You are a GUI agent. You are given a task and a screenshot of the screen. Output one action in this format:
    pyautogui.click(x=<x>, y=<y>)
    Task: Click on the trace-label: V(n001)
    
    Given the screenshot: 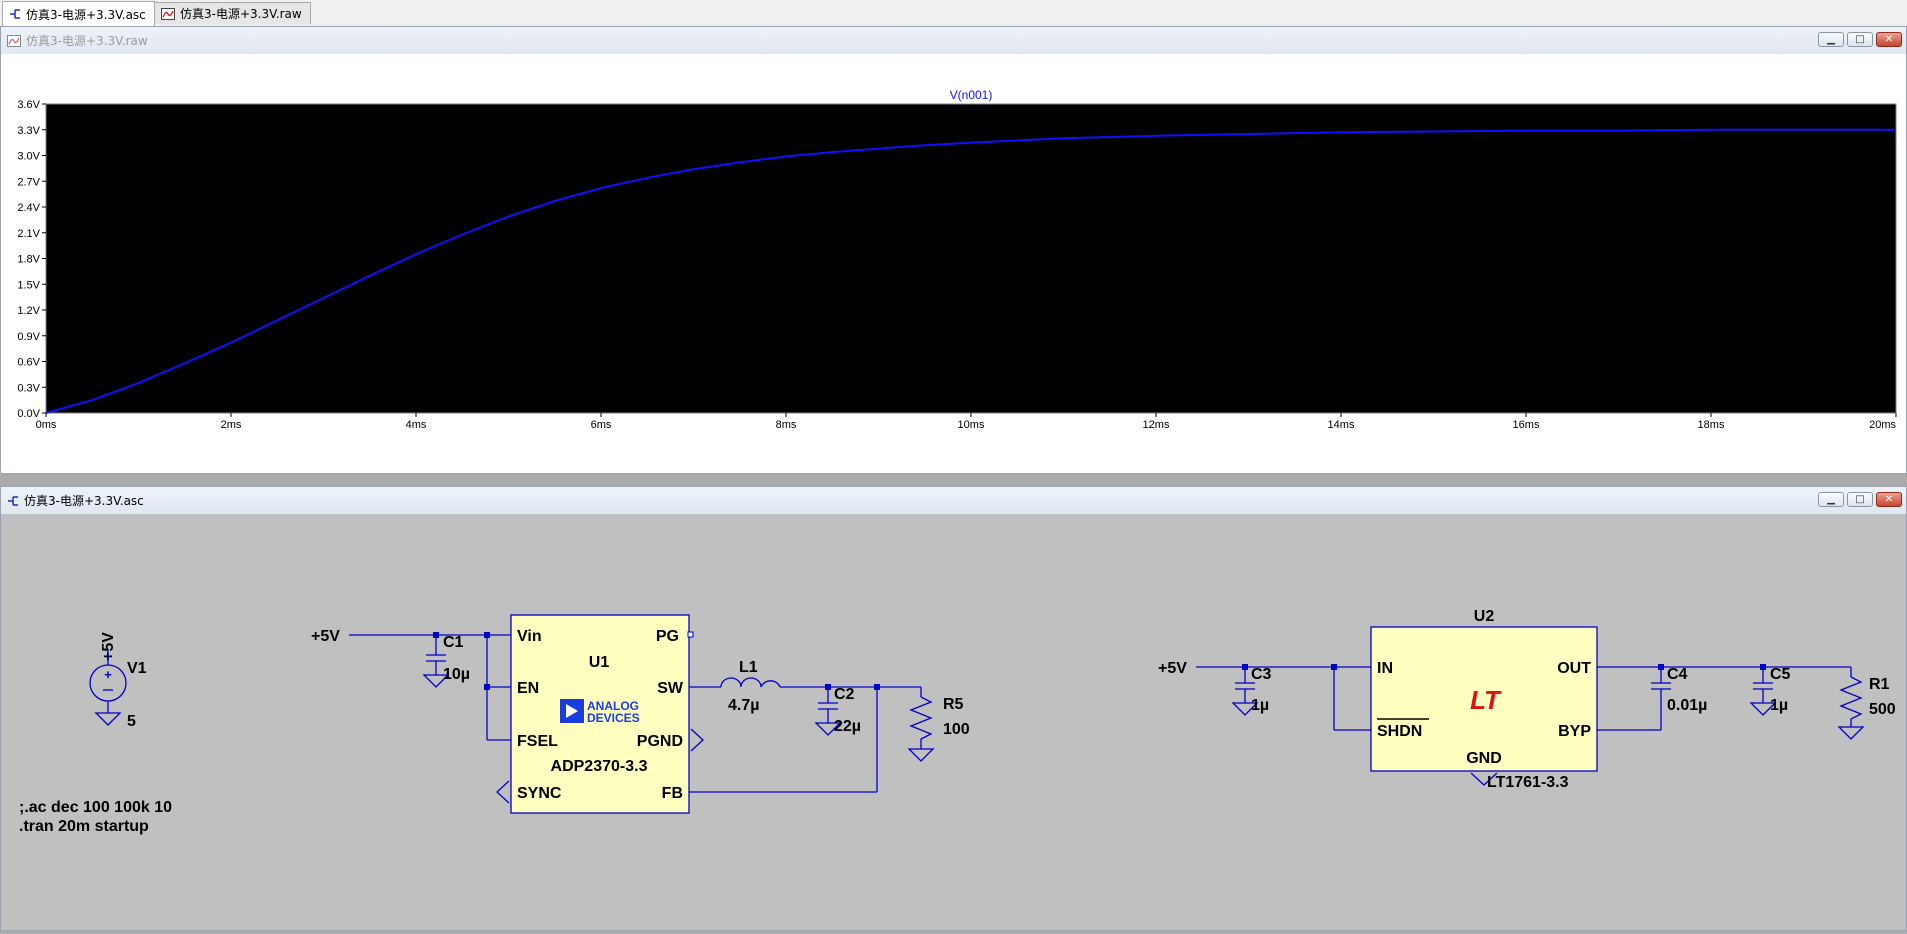 What is the action you would take?
    pyautogui.click(x=971, y=95)
    